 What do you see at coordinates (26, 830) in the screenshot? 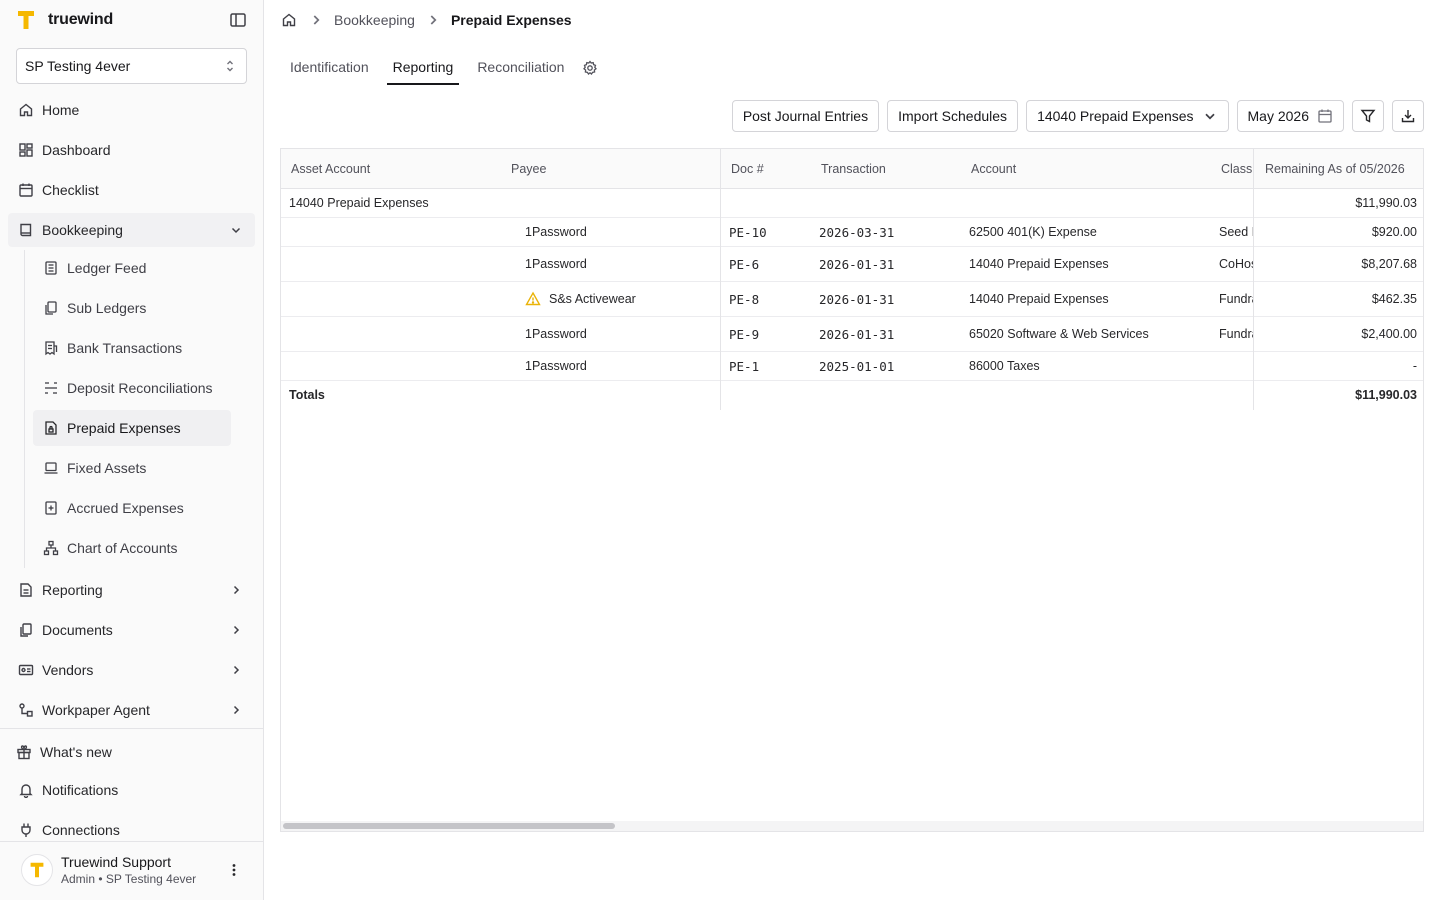
I see `plug-icon` at bounding box center [26, 830].